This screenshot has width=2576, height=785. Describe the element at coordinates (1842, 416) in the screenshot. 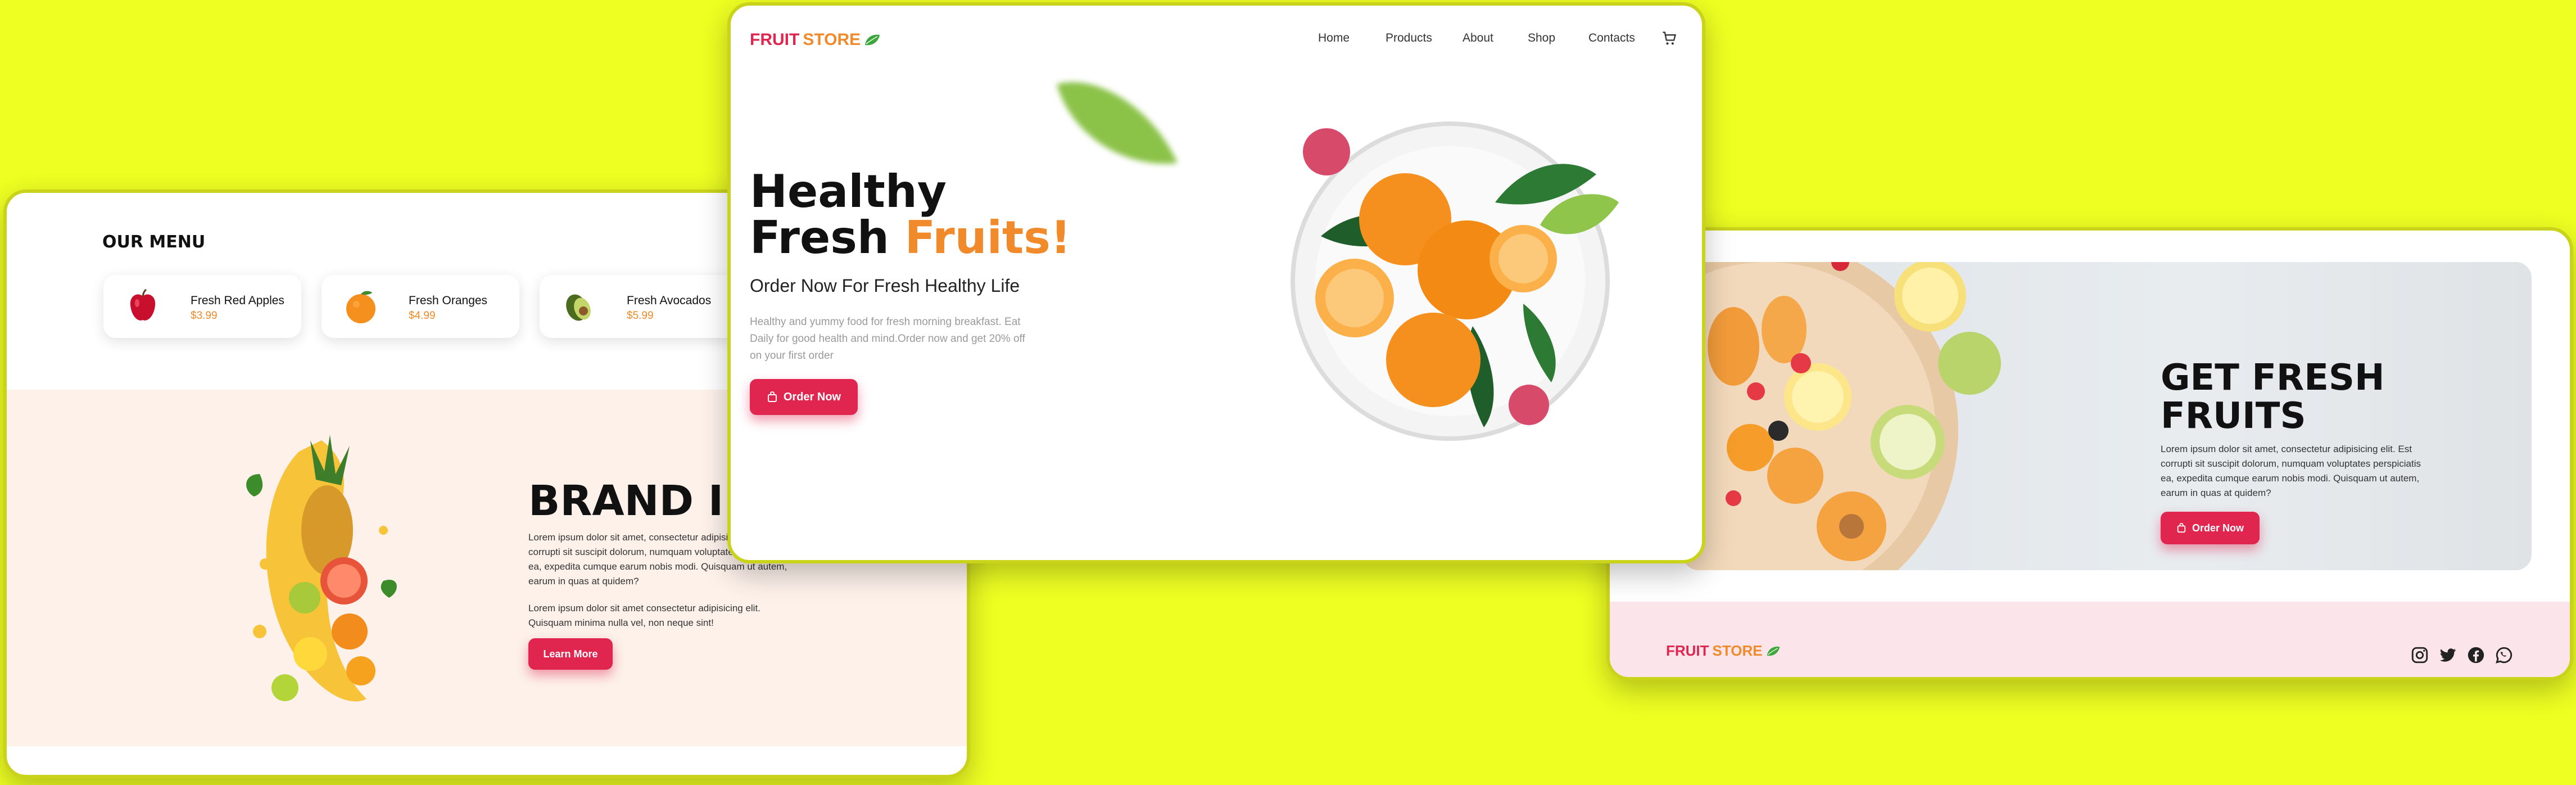

I see `fruit-bowl-image` at that location.